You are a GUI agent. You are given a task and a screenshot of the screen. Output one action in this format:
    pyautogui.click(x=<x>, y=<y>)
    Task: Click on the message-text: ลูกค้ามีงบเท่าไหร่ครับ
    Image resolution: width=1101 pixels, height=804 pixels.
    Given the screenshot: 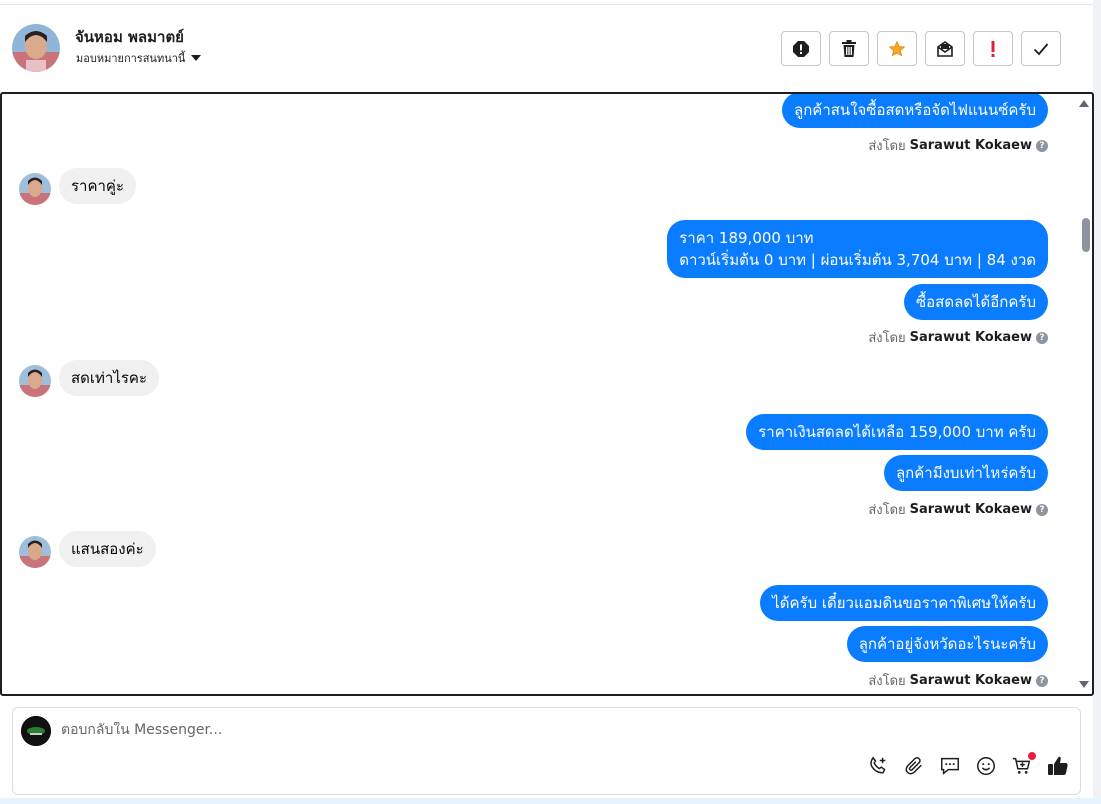 What is the action you would take?
    pyautogui.click(x=965, y=473)
    